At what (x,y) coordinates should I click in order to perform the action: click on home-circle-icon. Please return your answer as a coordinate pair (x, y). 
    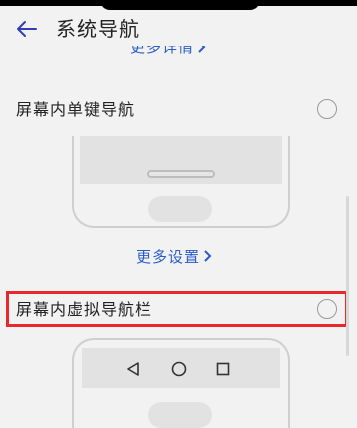
    Looking at the image, I should click on (179, 369).